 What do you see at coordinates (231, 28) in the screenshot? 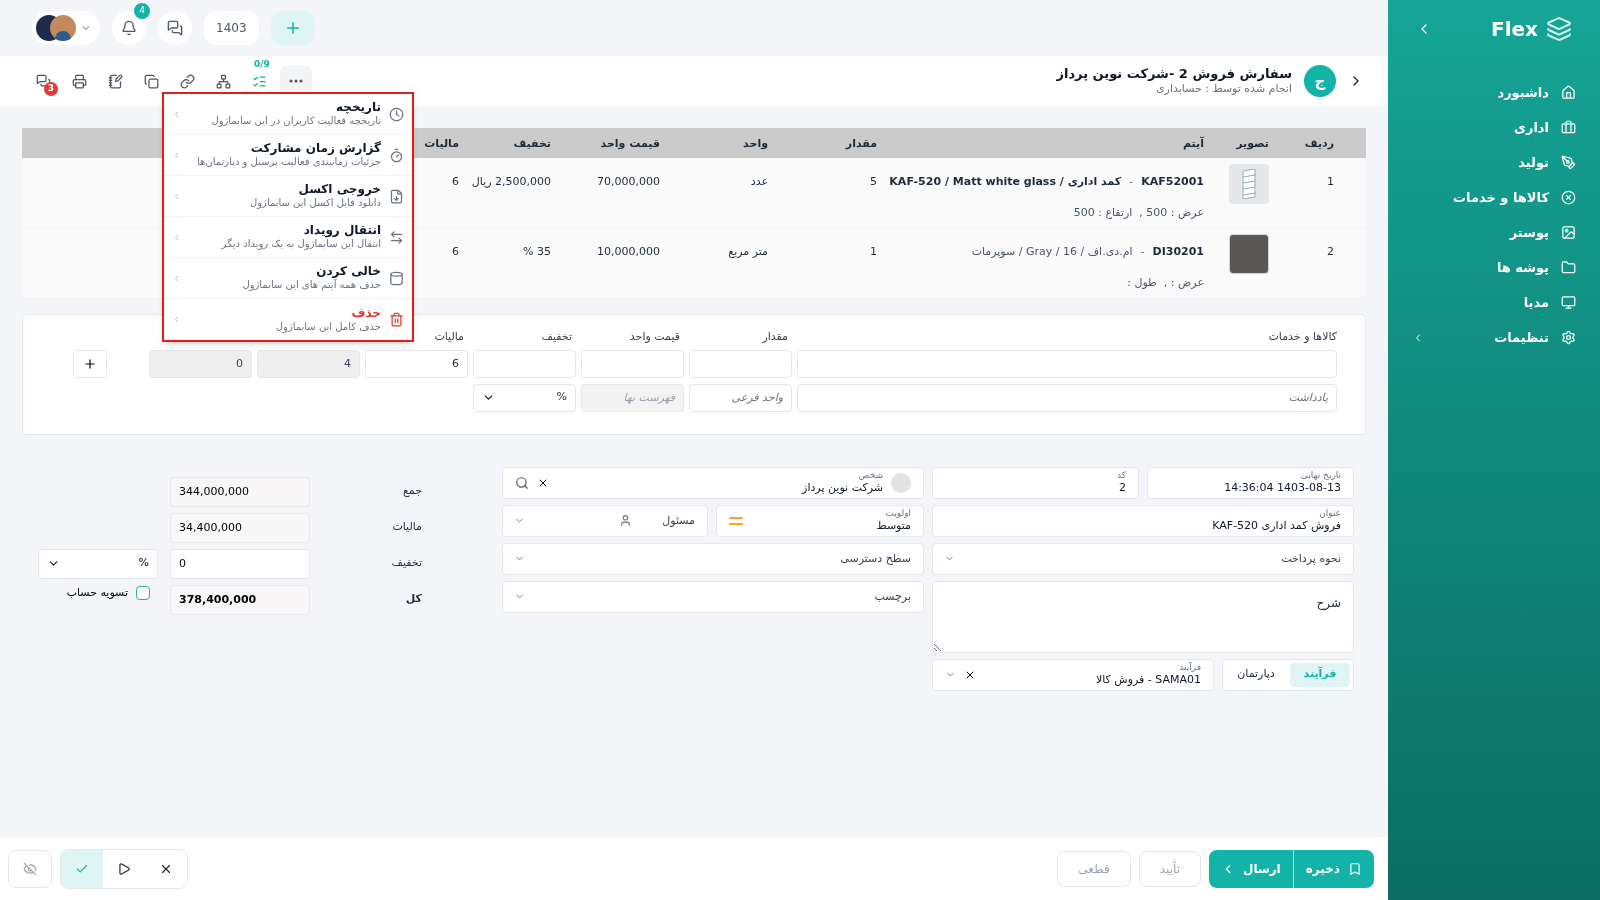
I see `year-button: 1403` at bounding box center [231, 28].